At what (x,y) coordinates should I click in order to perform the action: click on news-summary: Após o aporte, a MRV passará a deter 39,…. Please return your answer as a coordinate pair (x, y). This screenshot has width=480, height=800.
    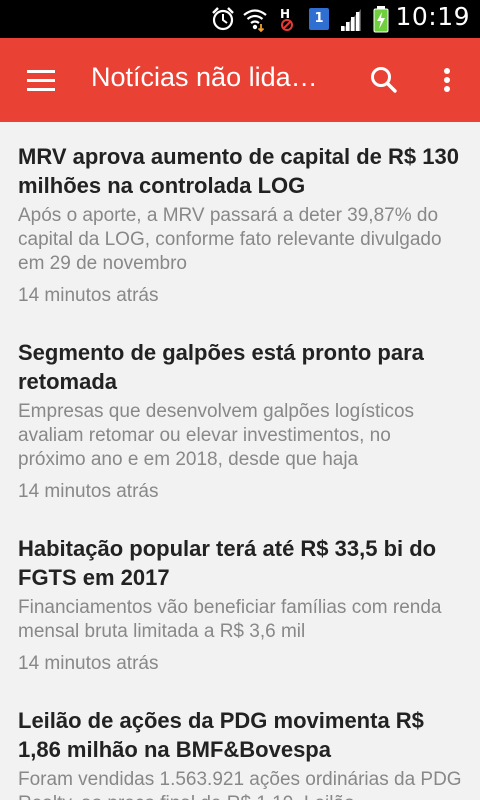
    Looking at the image, I should click on (230, 239).